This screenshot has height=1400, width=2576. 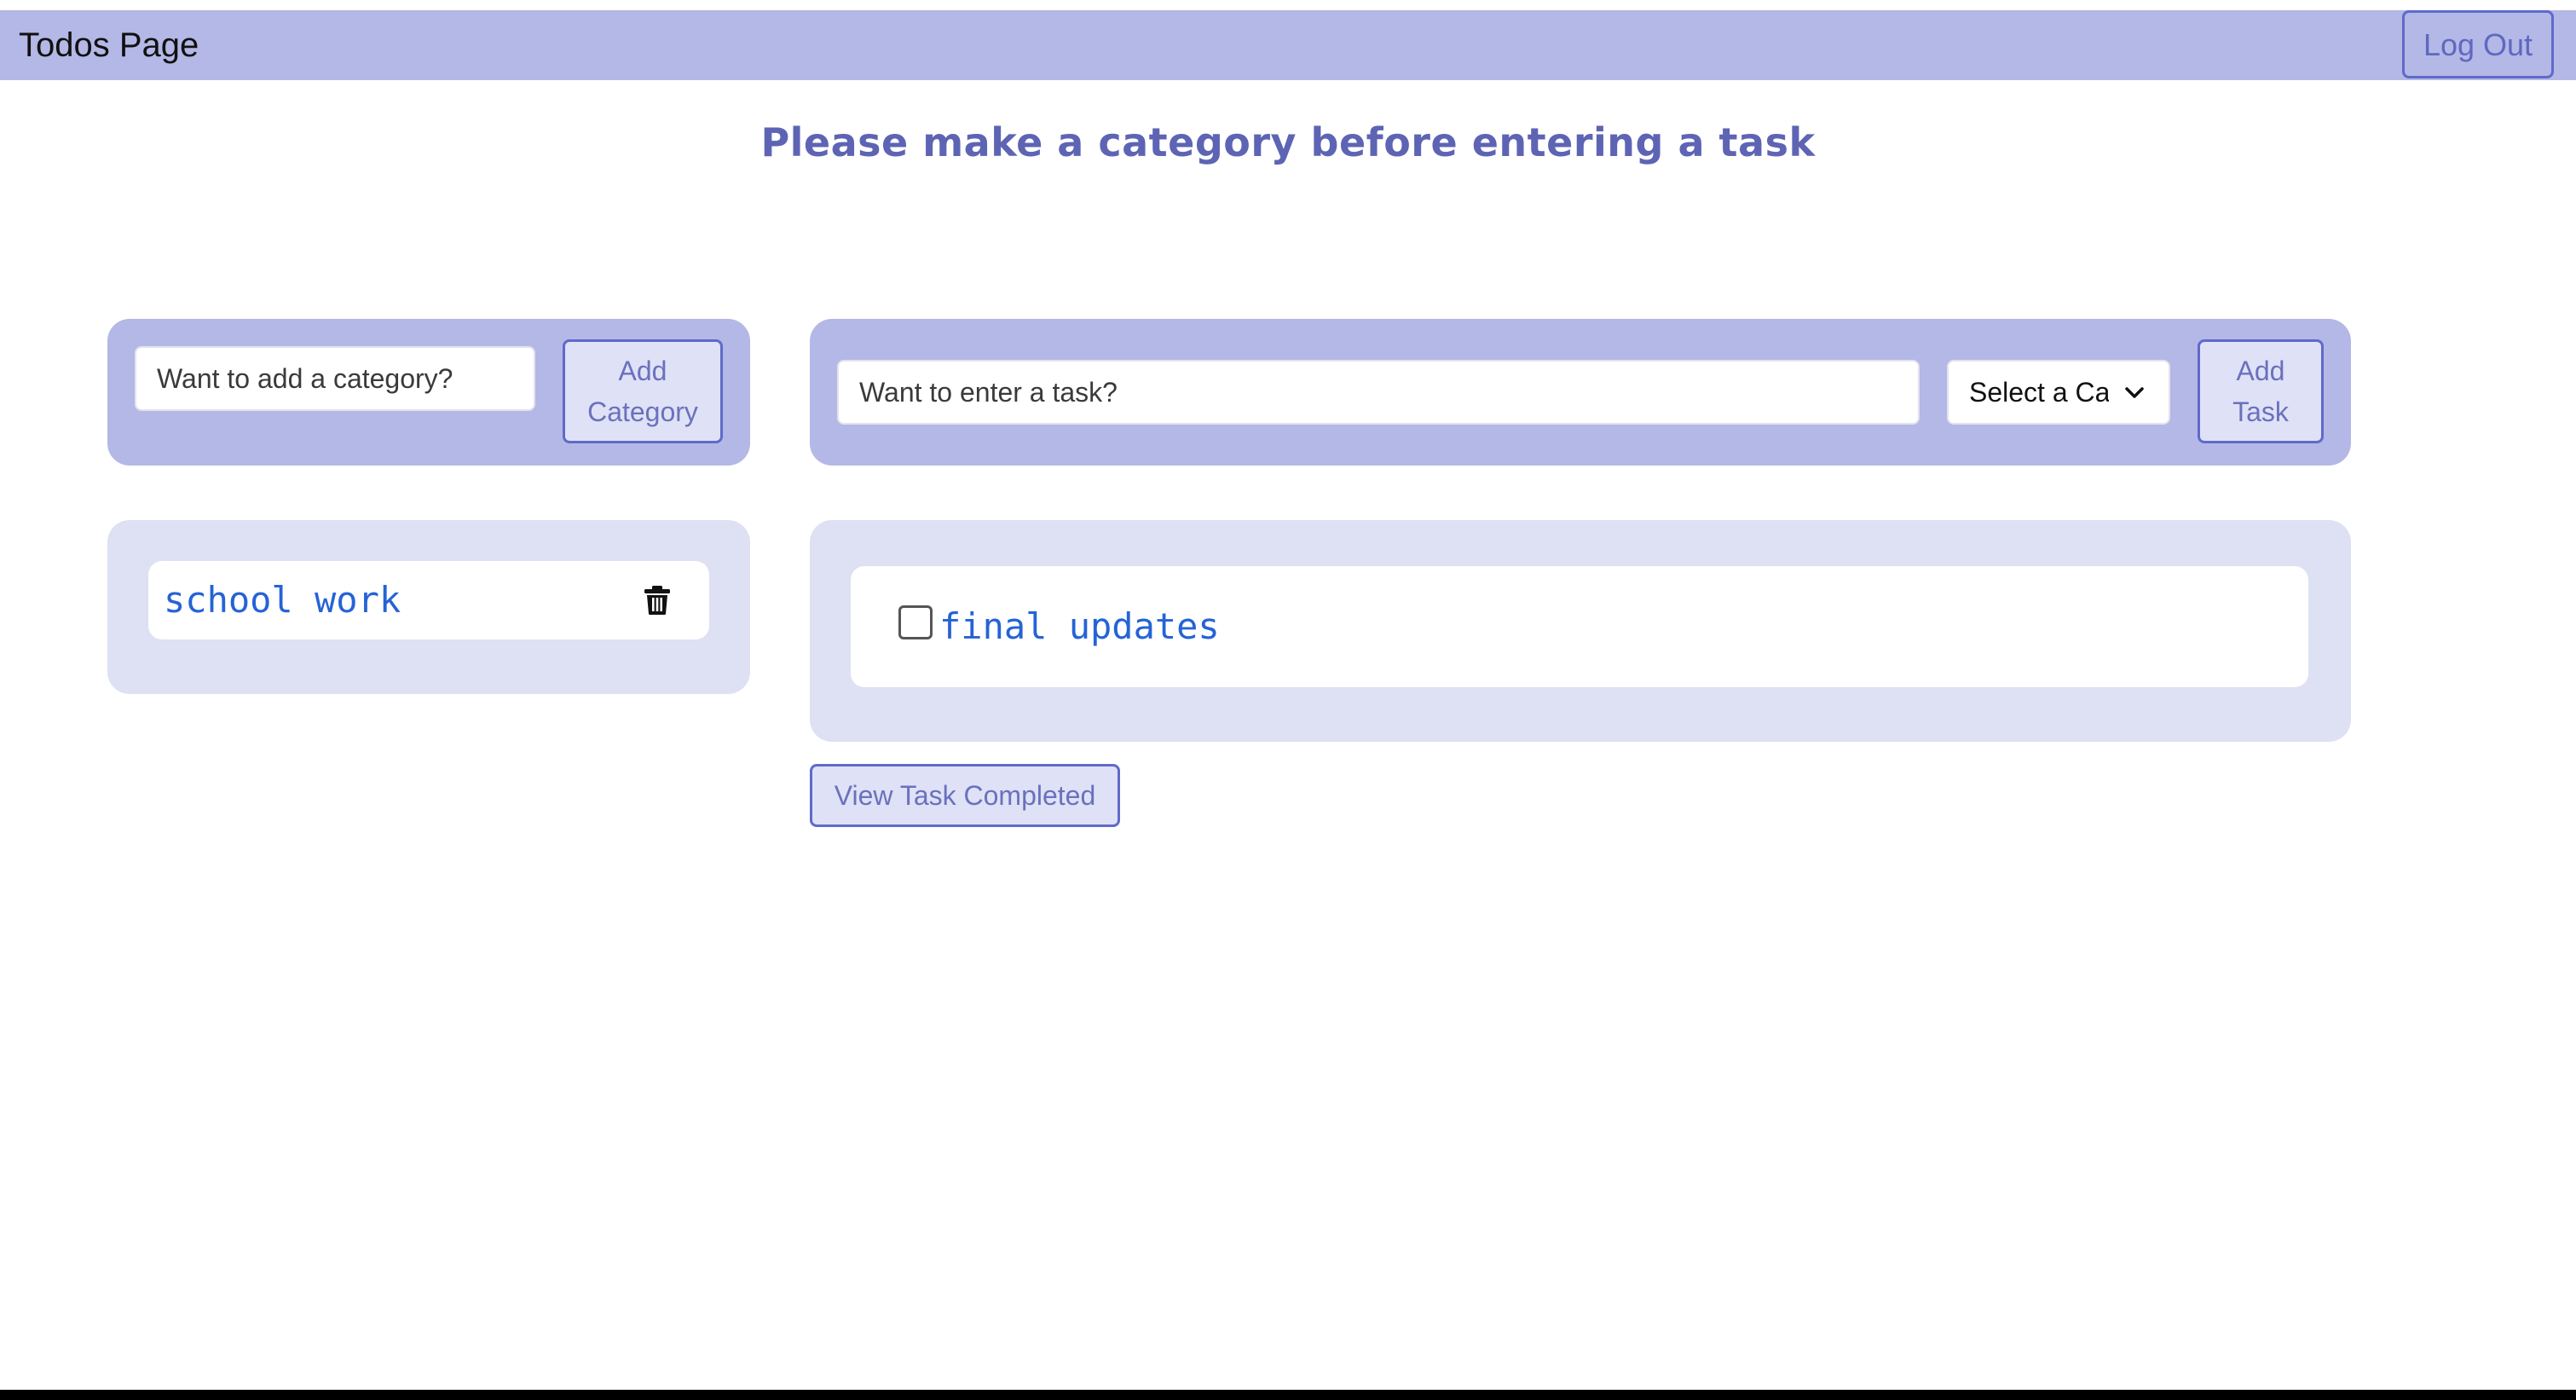 What do you see at coordinates (428, 600) in the screenshot?
I see `category-item: school work` at bounding box center [428, 600].